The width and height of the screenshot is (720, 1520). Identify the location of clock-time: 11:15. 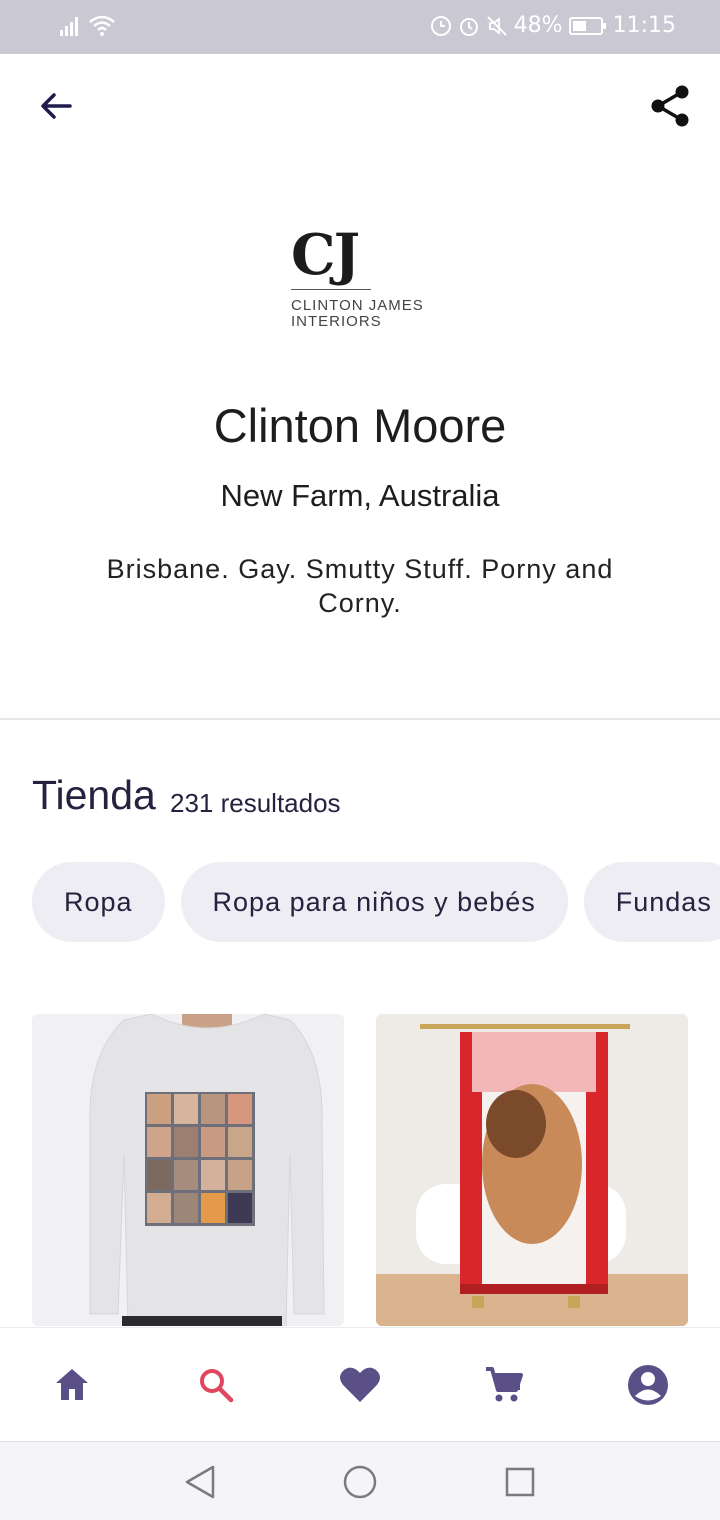
(644, 25).